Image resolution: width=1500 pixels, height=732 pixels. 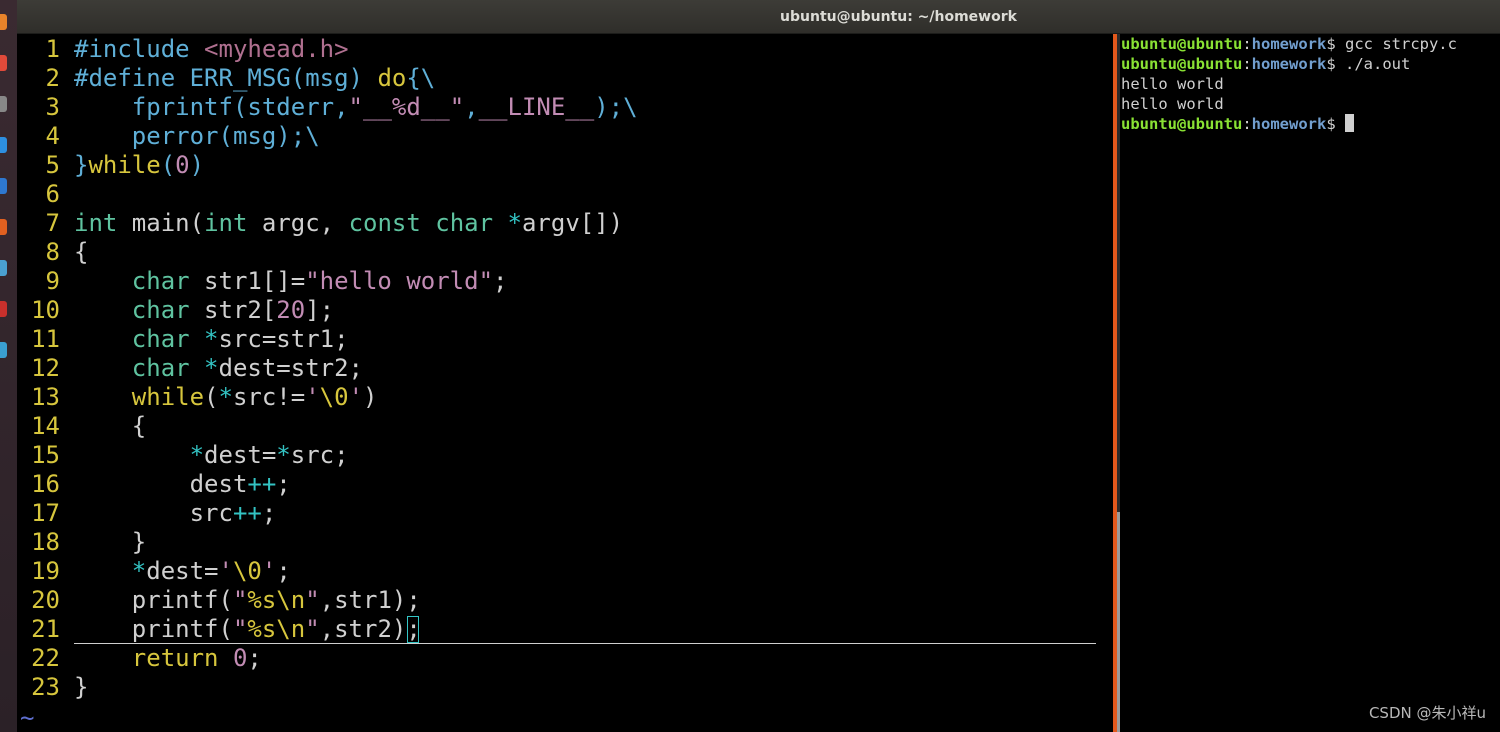 I want to click on settings-icon, so click(x=3, y=350).